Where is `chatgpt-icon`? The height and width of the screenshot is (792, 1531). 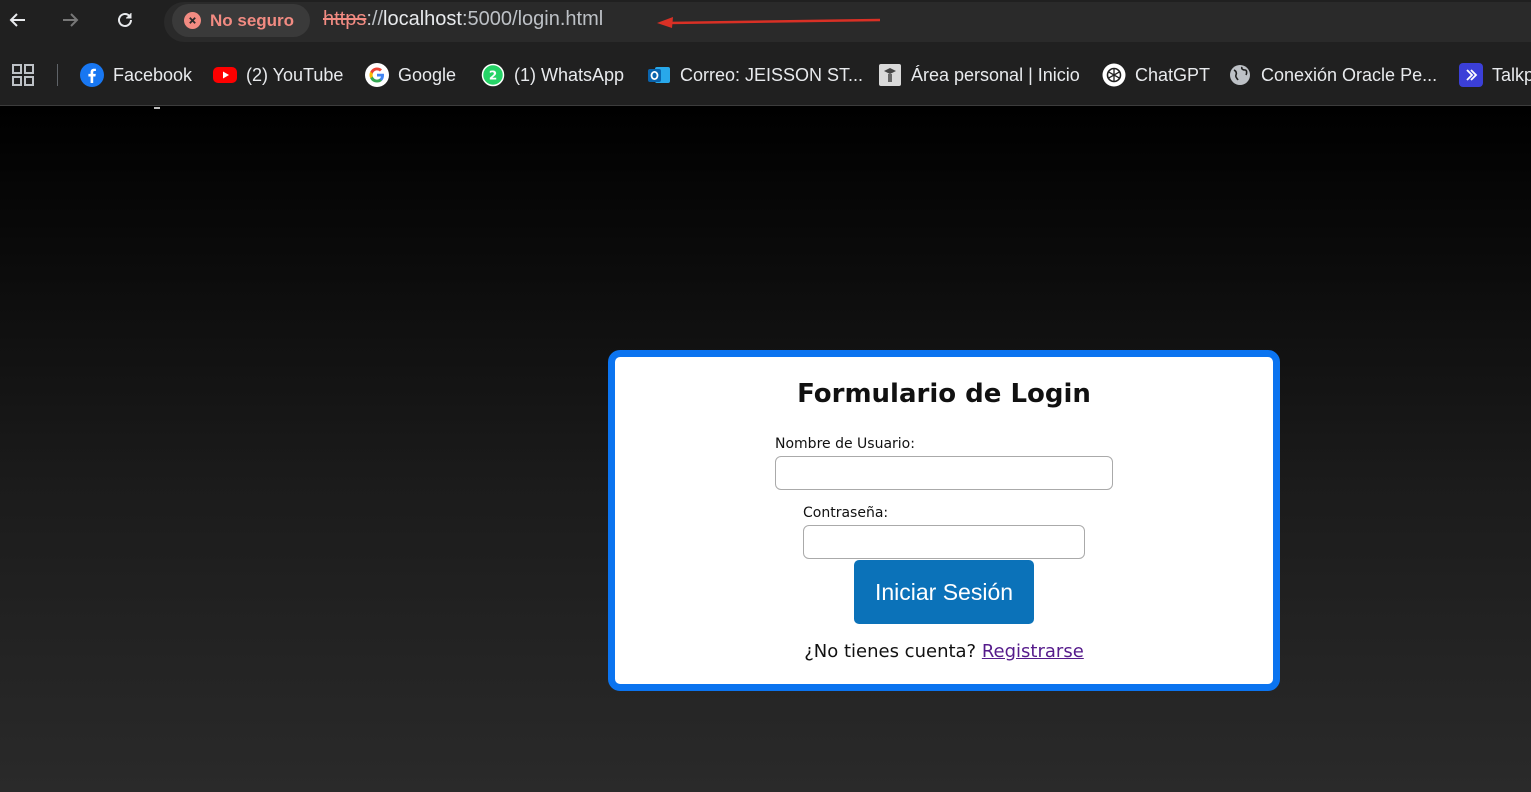
chatgpt-icon is located at coordinates (1114, 75).